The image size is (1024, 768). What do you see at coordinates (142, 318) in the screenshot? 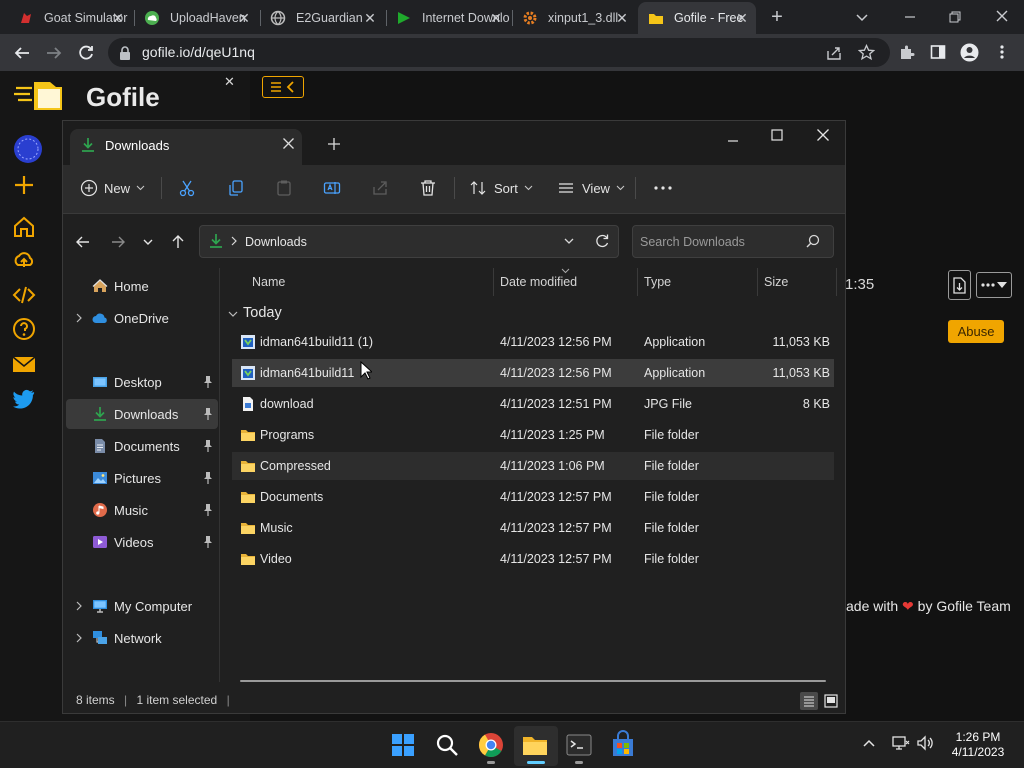
I see `sidebar-item-onedrive: OneDrive` at bounding box center [142, 318].